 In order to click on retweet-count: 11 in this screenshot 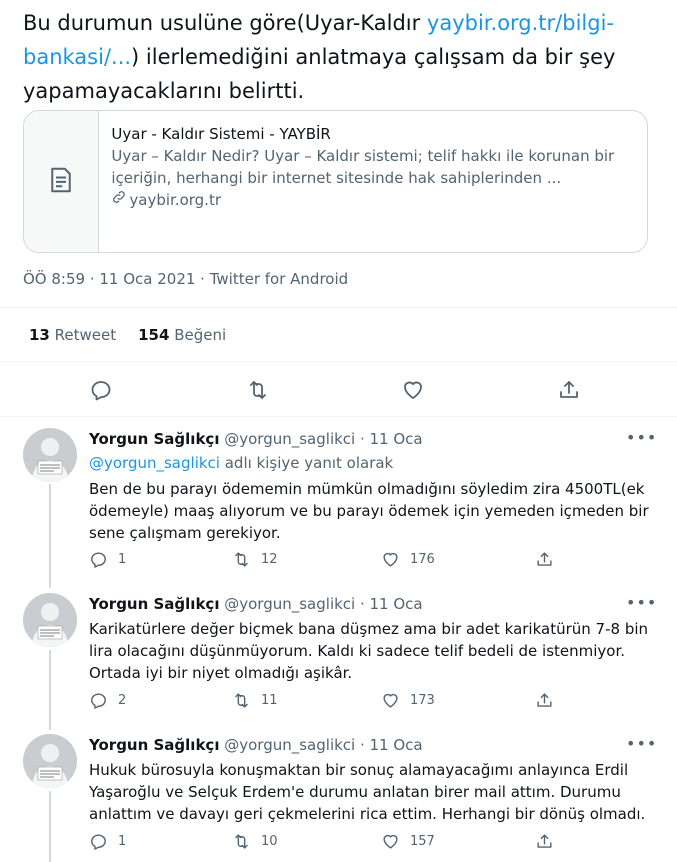, I will do `click(269, 700)`.